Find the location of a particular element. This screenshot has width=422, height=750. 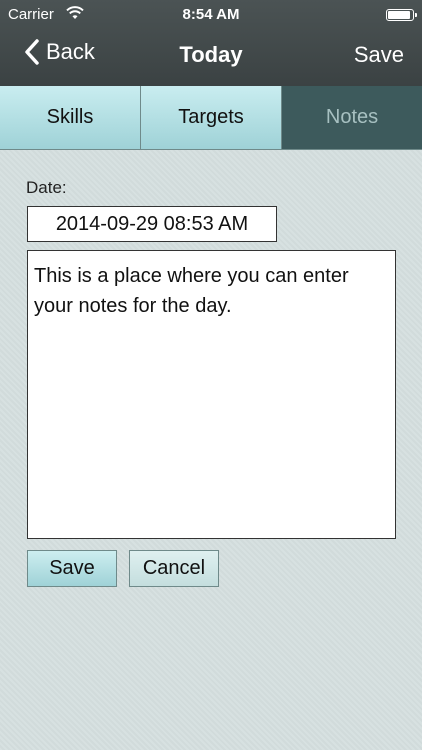

battery-icon is located at coordinates (401, 15).